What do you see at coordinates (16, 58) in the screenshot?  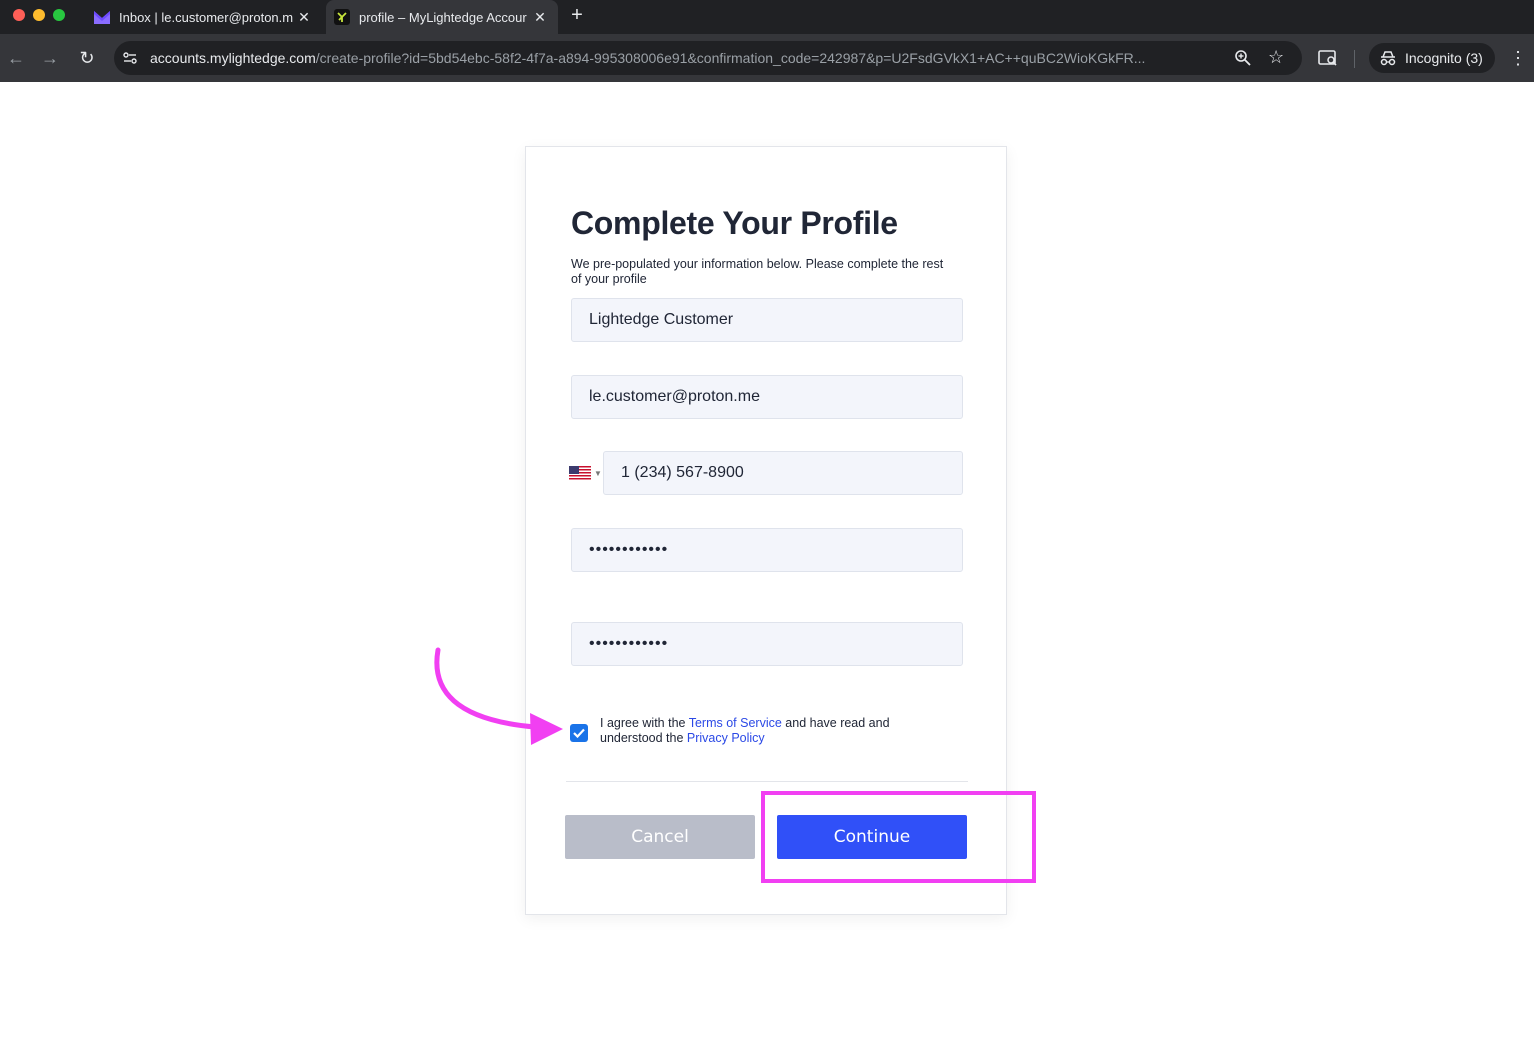 I see `back-icon: ←` at bounding box center [16, 58].